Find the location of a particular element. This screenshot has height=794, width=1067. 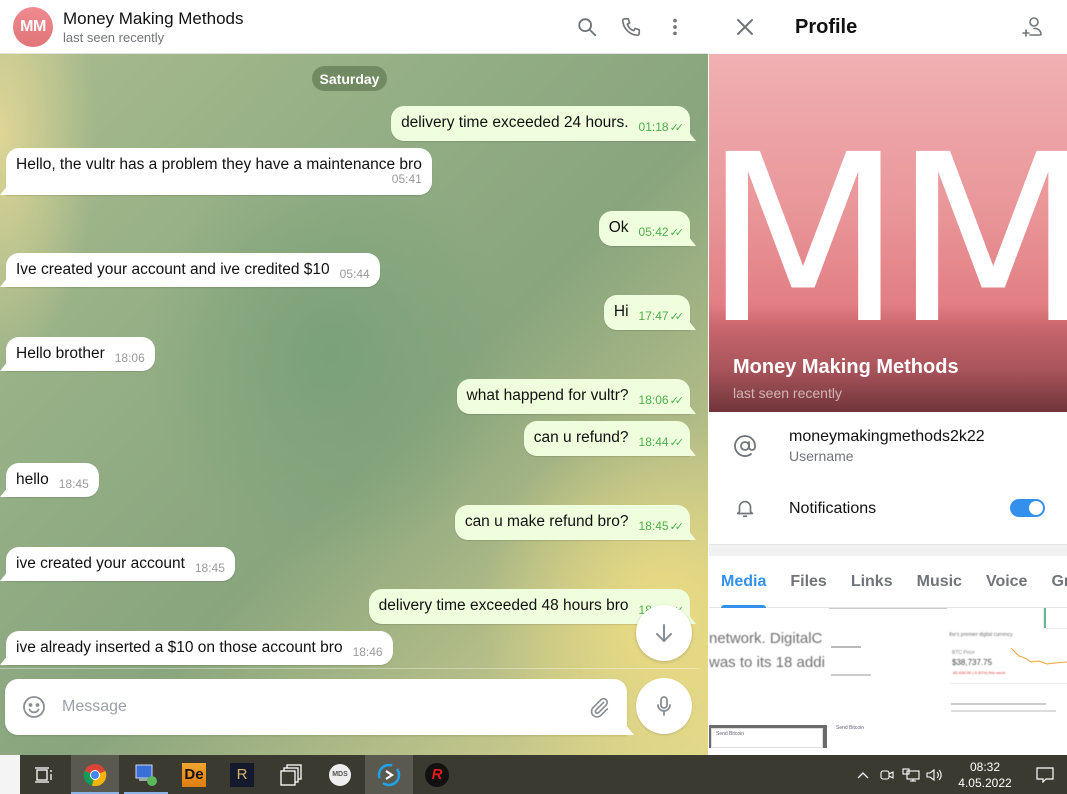

message-time: 18:44 is located at coordinates (653, 442).